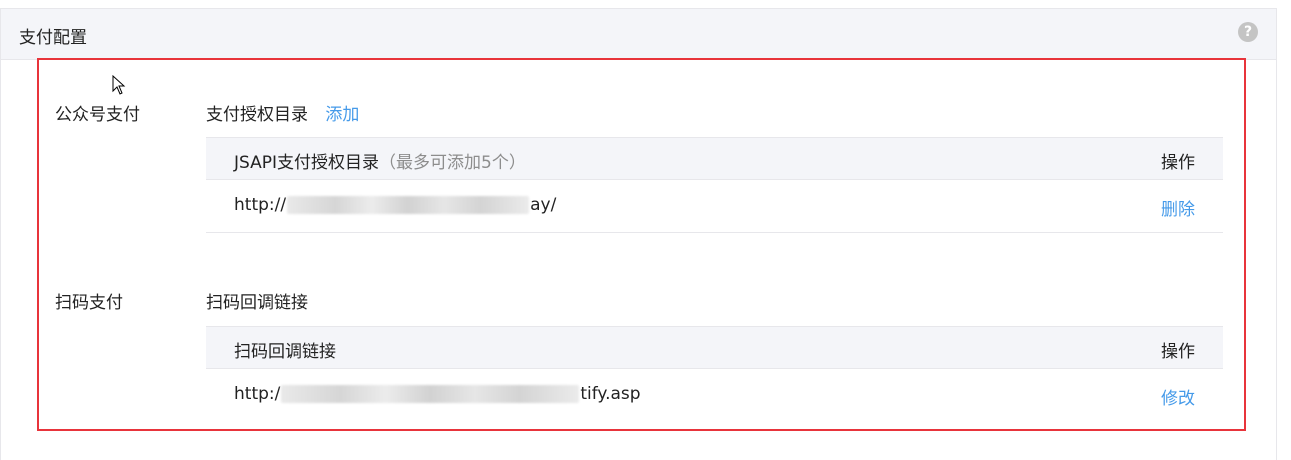 This screenshot has width=1291, height=460. I want to click on column-header-callback: 扫码回调链接, so click(285, 352).